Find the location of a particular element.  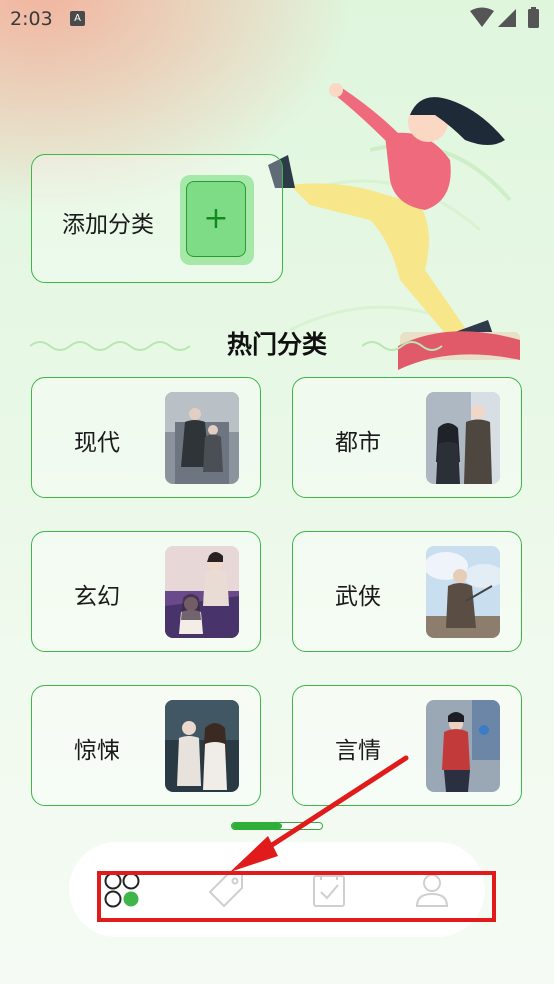

category-grid-icon is located at coordinates (122, 890).